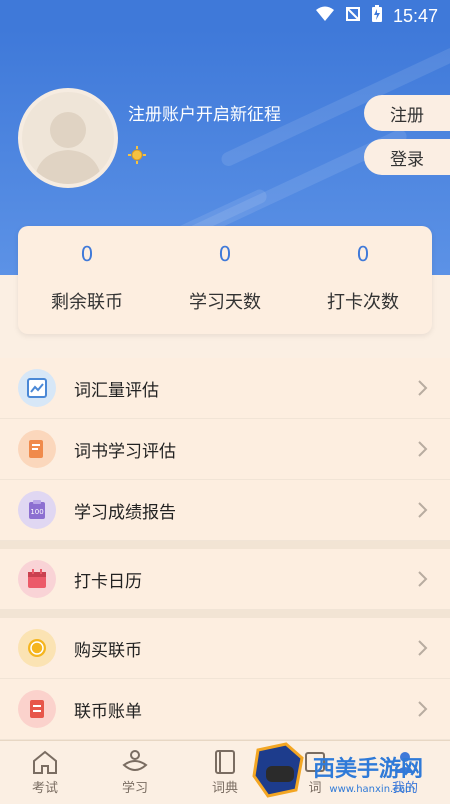 This screenshot has height=804, width=450. I want to click on home-icon, so click(45, 762).